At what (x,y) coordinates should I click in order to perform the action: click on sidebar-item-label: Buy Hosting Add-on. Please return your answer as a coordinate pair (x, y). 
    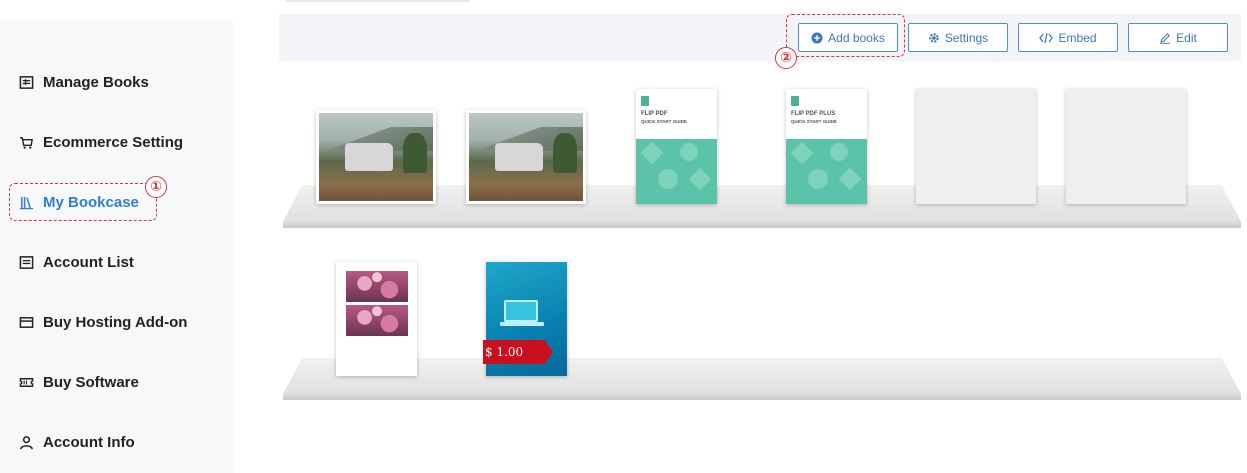
    Looking at the image, I should click on (115, 322).